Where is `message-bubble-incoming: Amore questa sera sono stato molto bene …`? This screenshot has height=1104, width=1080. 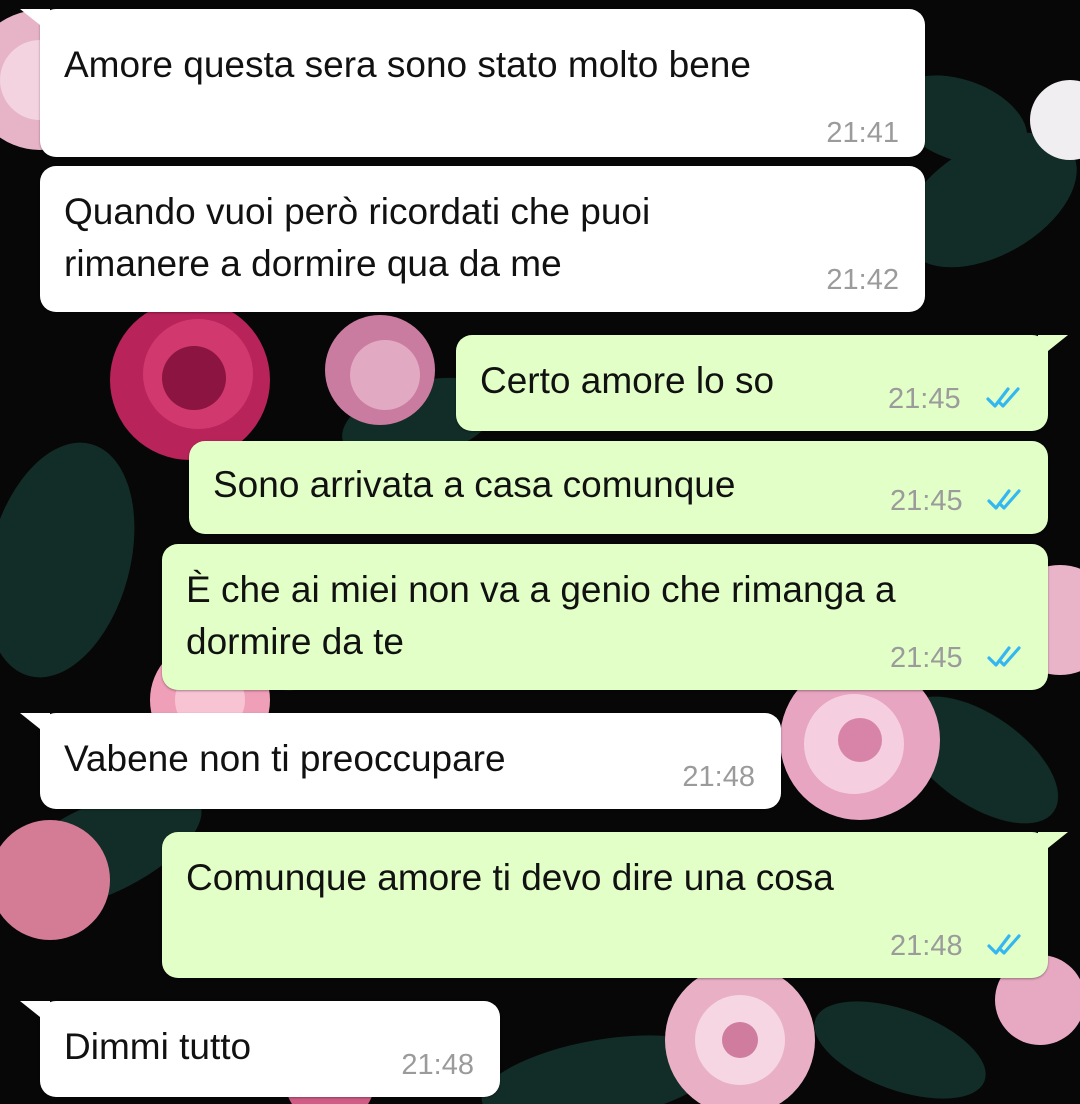 message-bubble-incoming: Amore questa sera sono stato molto bene … is located at coordinates (472, 83).